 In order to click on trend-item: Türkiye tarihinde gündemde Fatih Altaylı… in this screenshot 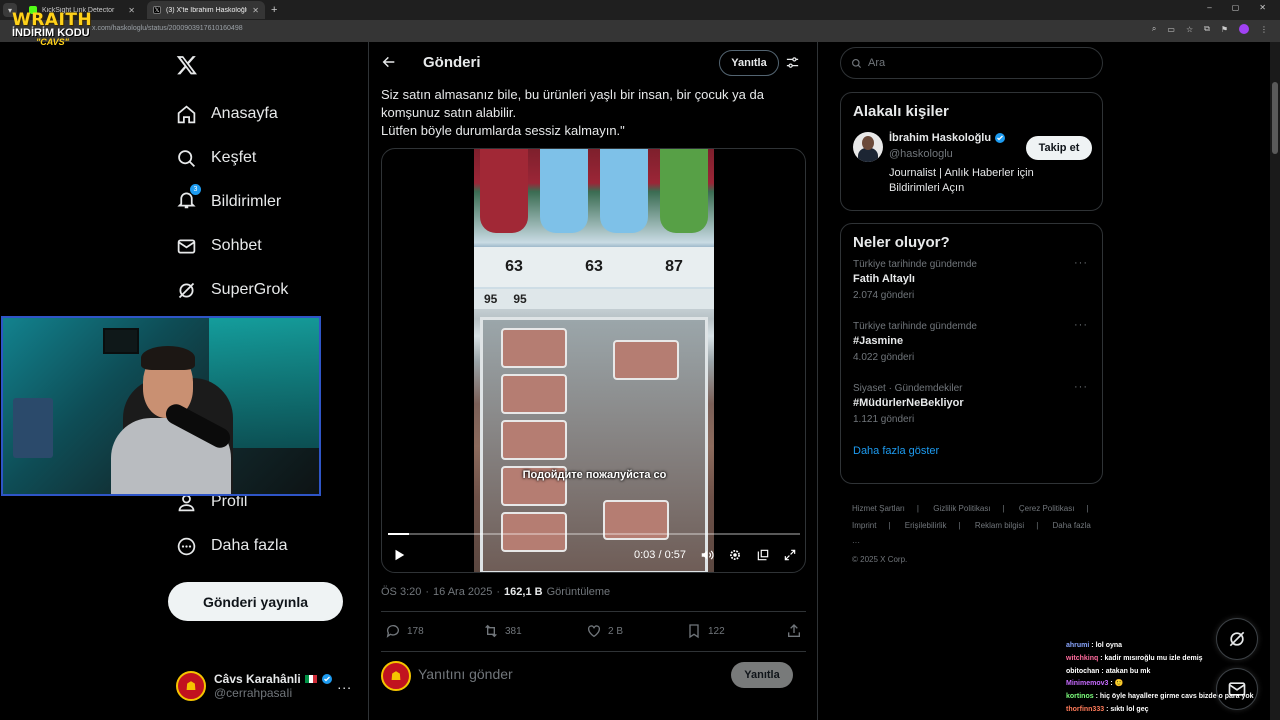, I will do `click(971, 282)`.